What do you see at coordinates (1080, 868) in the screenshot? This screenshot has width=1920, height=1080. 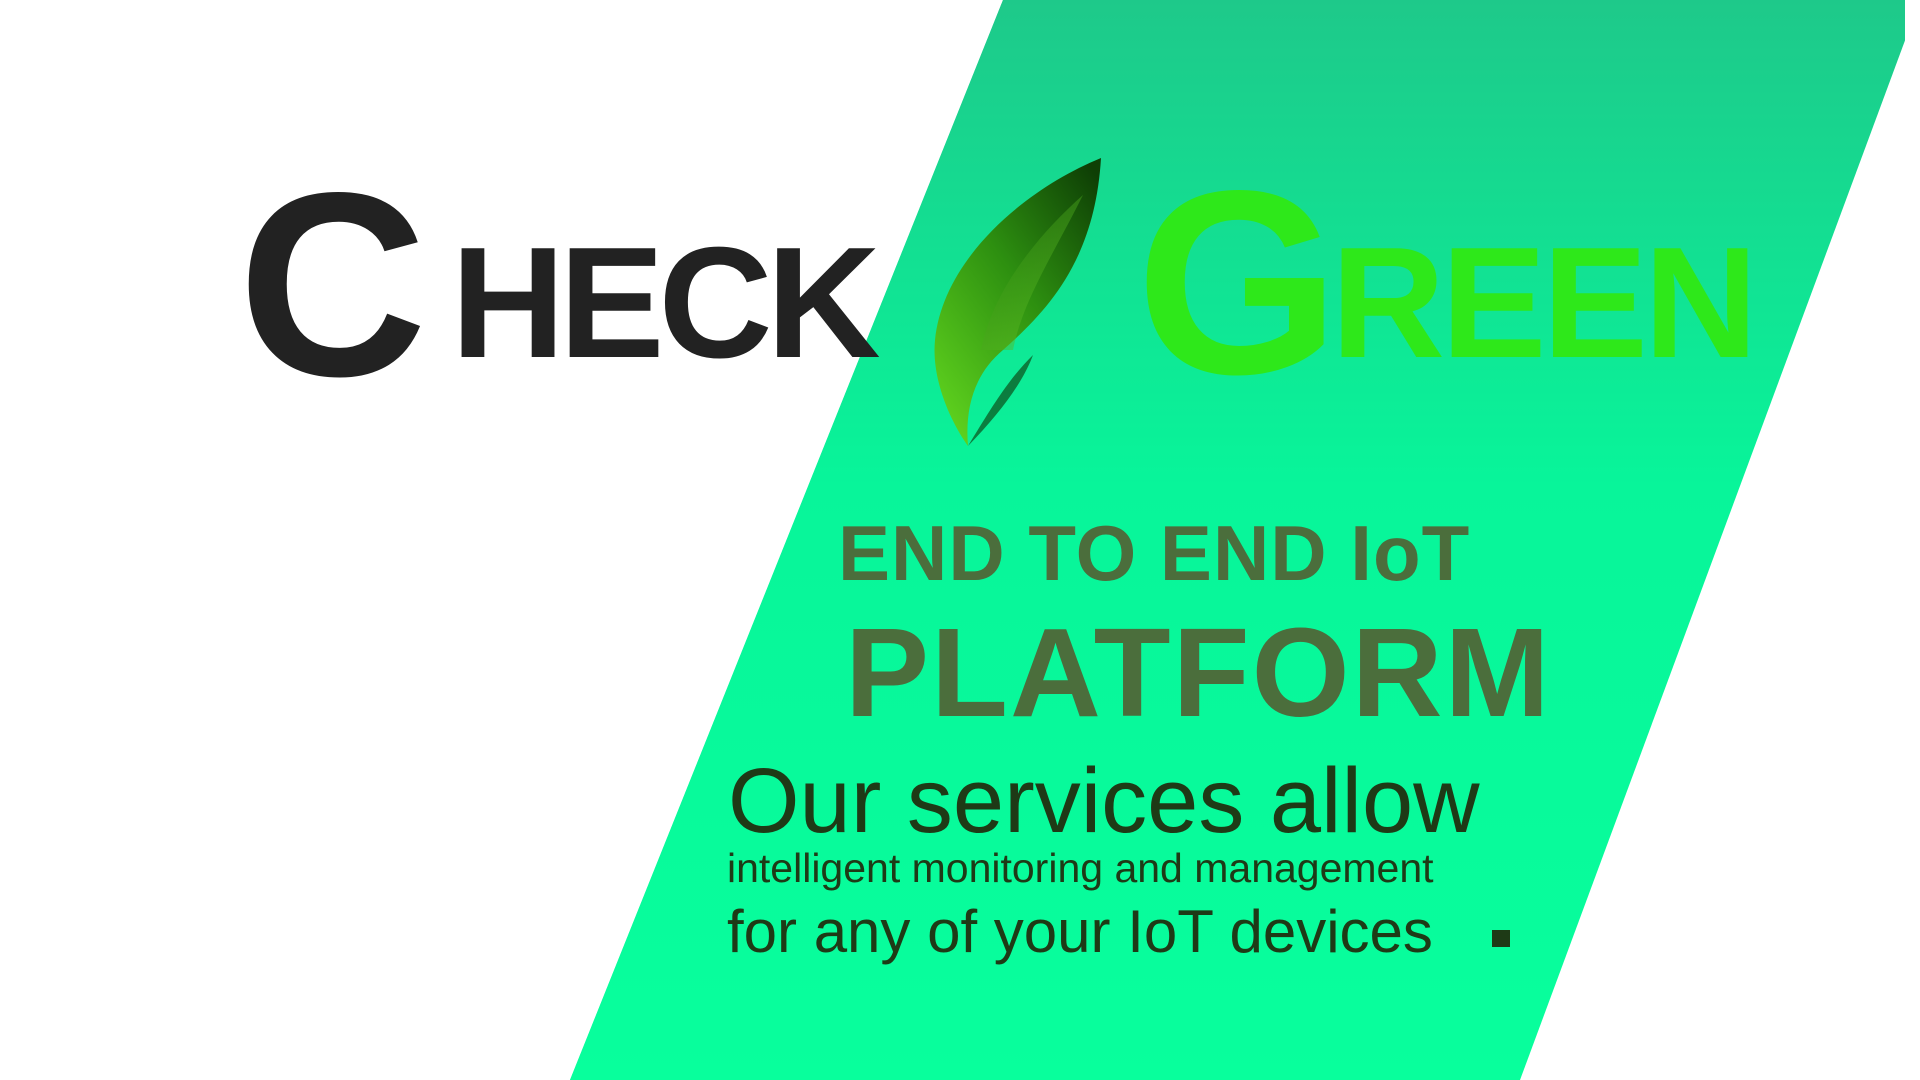 I see `description-line-2: intelligent monitoring and management` at bounding box center [1080, 868].